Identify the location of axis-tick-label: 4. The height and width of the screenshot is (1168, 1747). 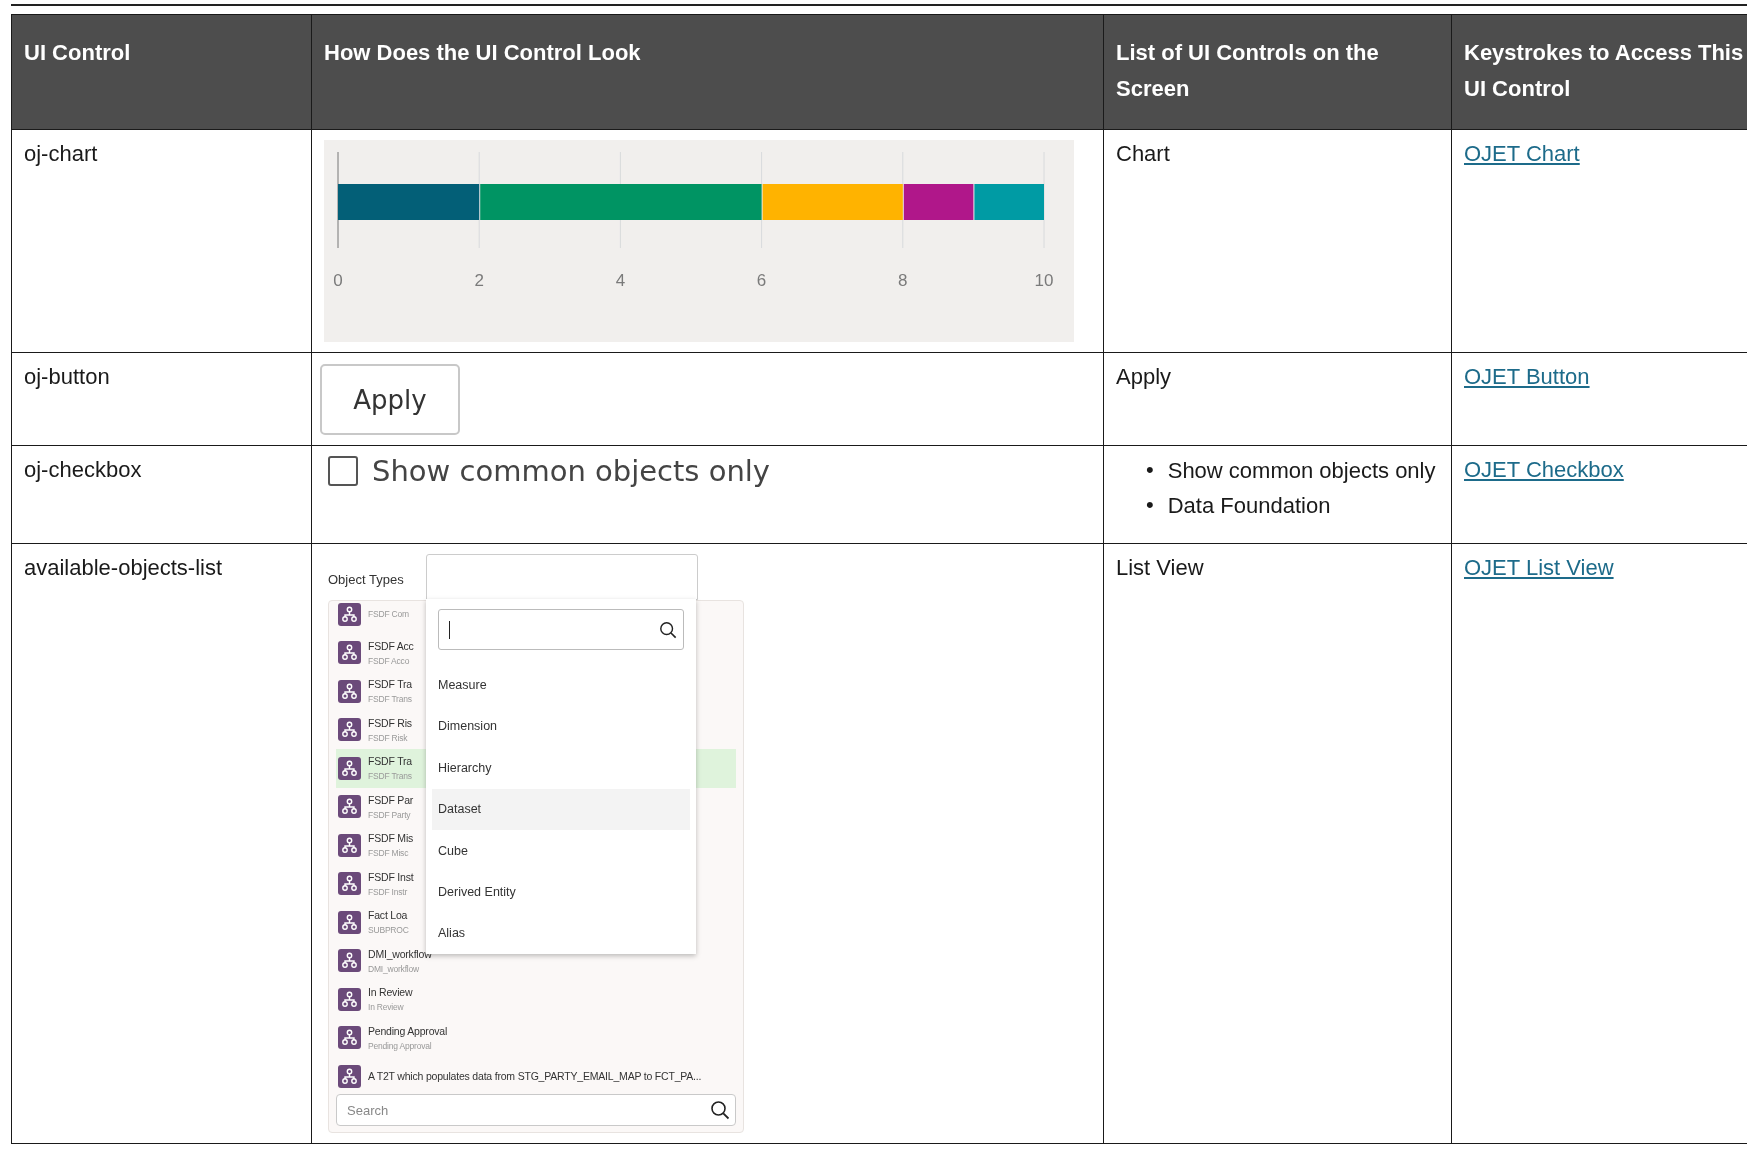
(620, 280).